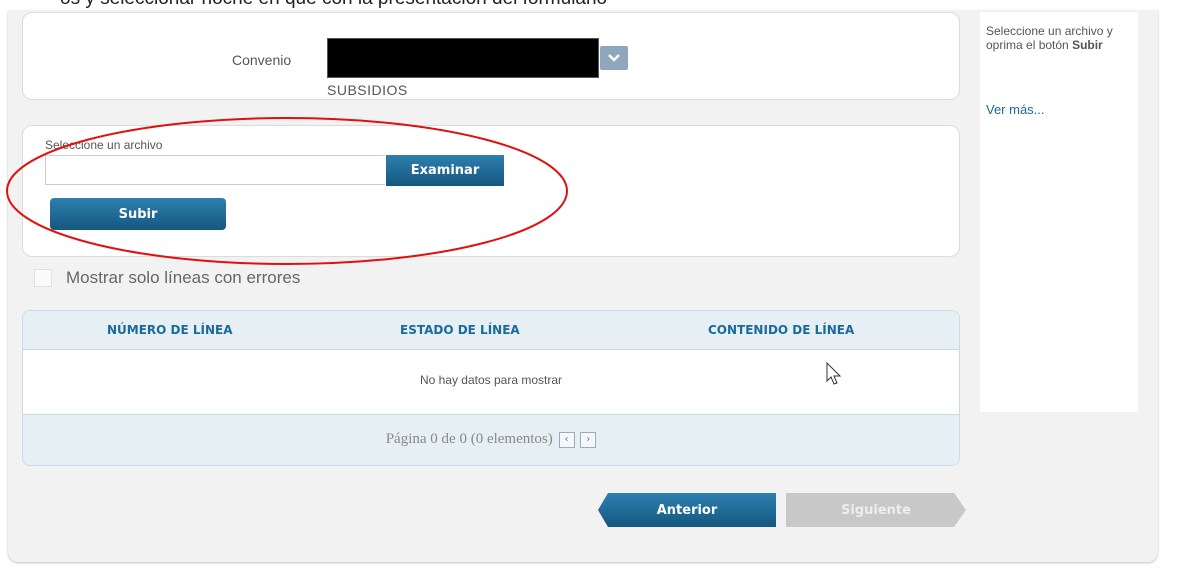 The width and height of the screenshot is (1179, 574). Describe the element at coordinates (491, 380) in the screenshot. I see `grid-empty-message: No hay datos para mostrar` at that location.